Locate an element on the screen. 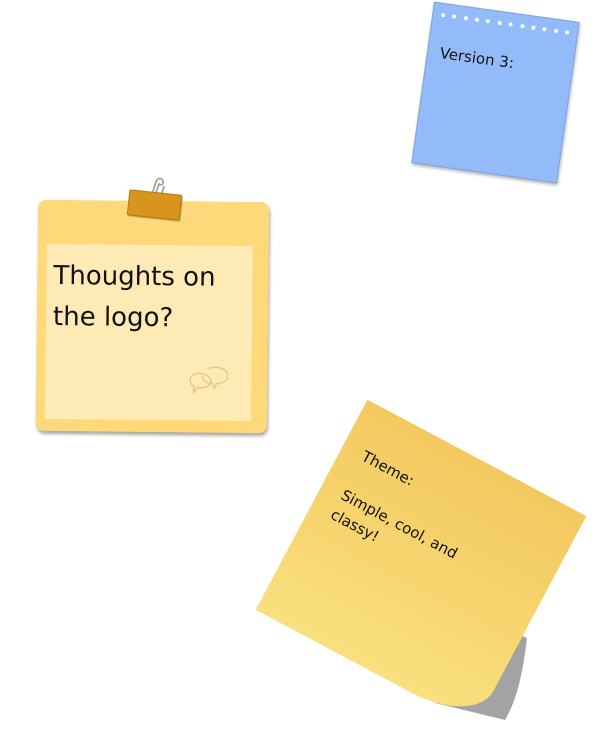 The width and height of the screenshot is (604, 756). clip-note: Thoughts on the logo? is located at coordinates (152, 316).